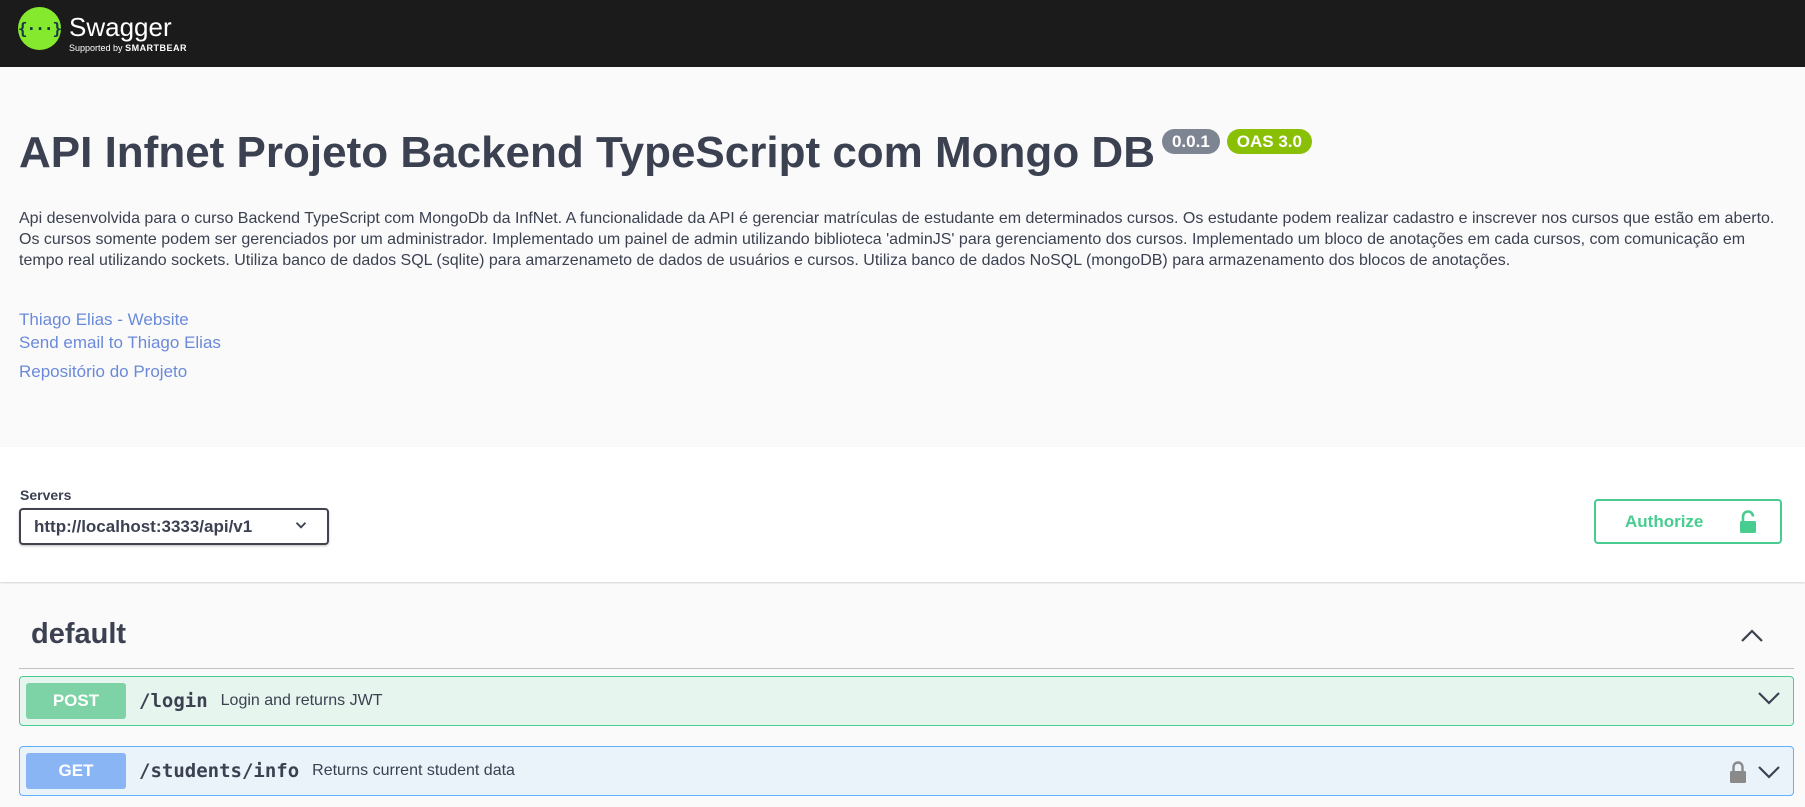 Image resolution: width=1805 pixels, height=807 pixels. I want to click on server-selected-value: http://localhost:3333/api/v1, so click(143, 526).